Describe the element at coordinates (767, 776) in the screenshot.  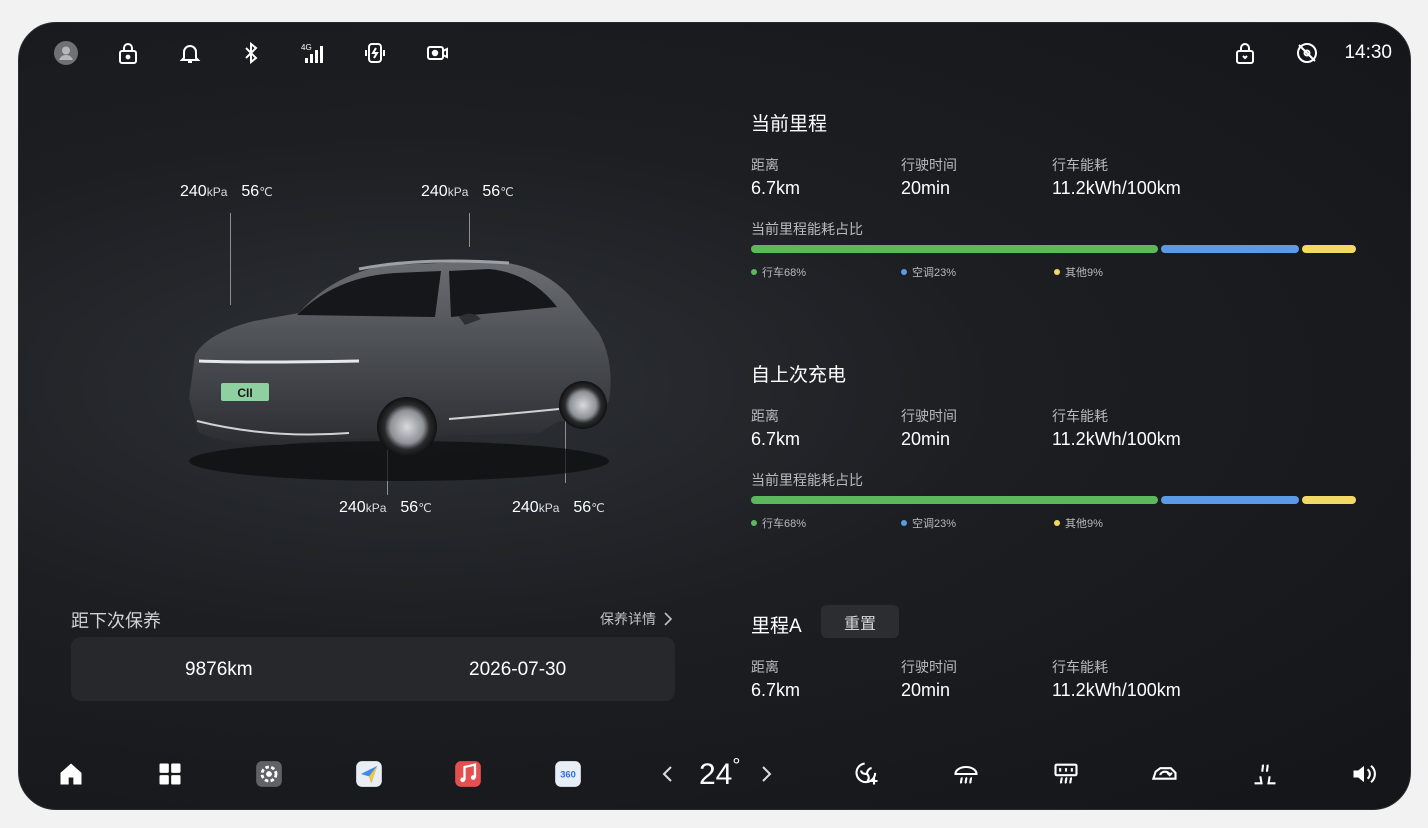
I see `temp-increase-button` at that location.